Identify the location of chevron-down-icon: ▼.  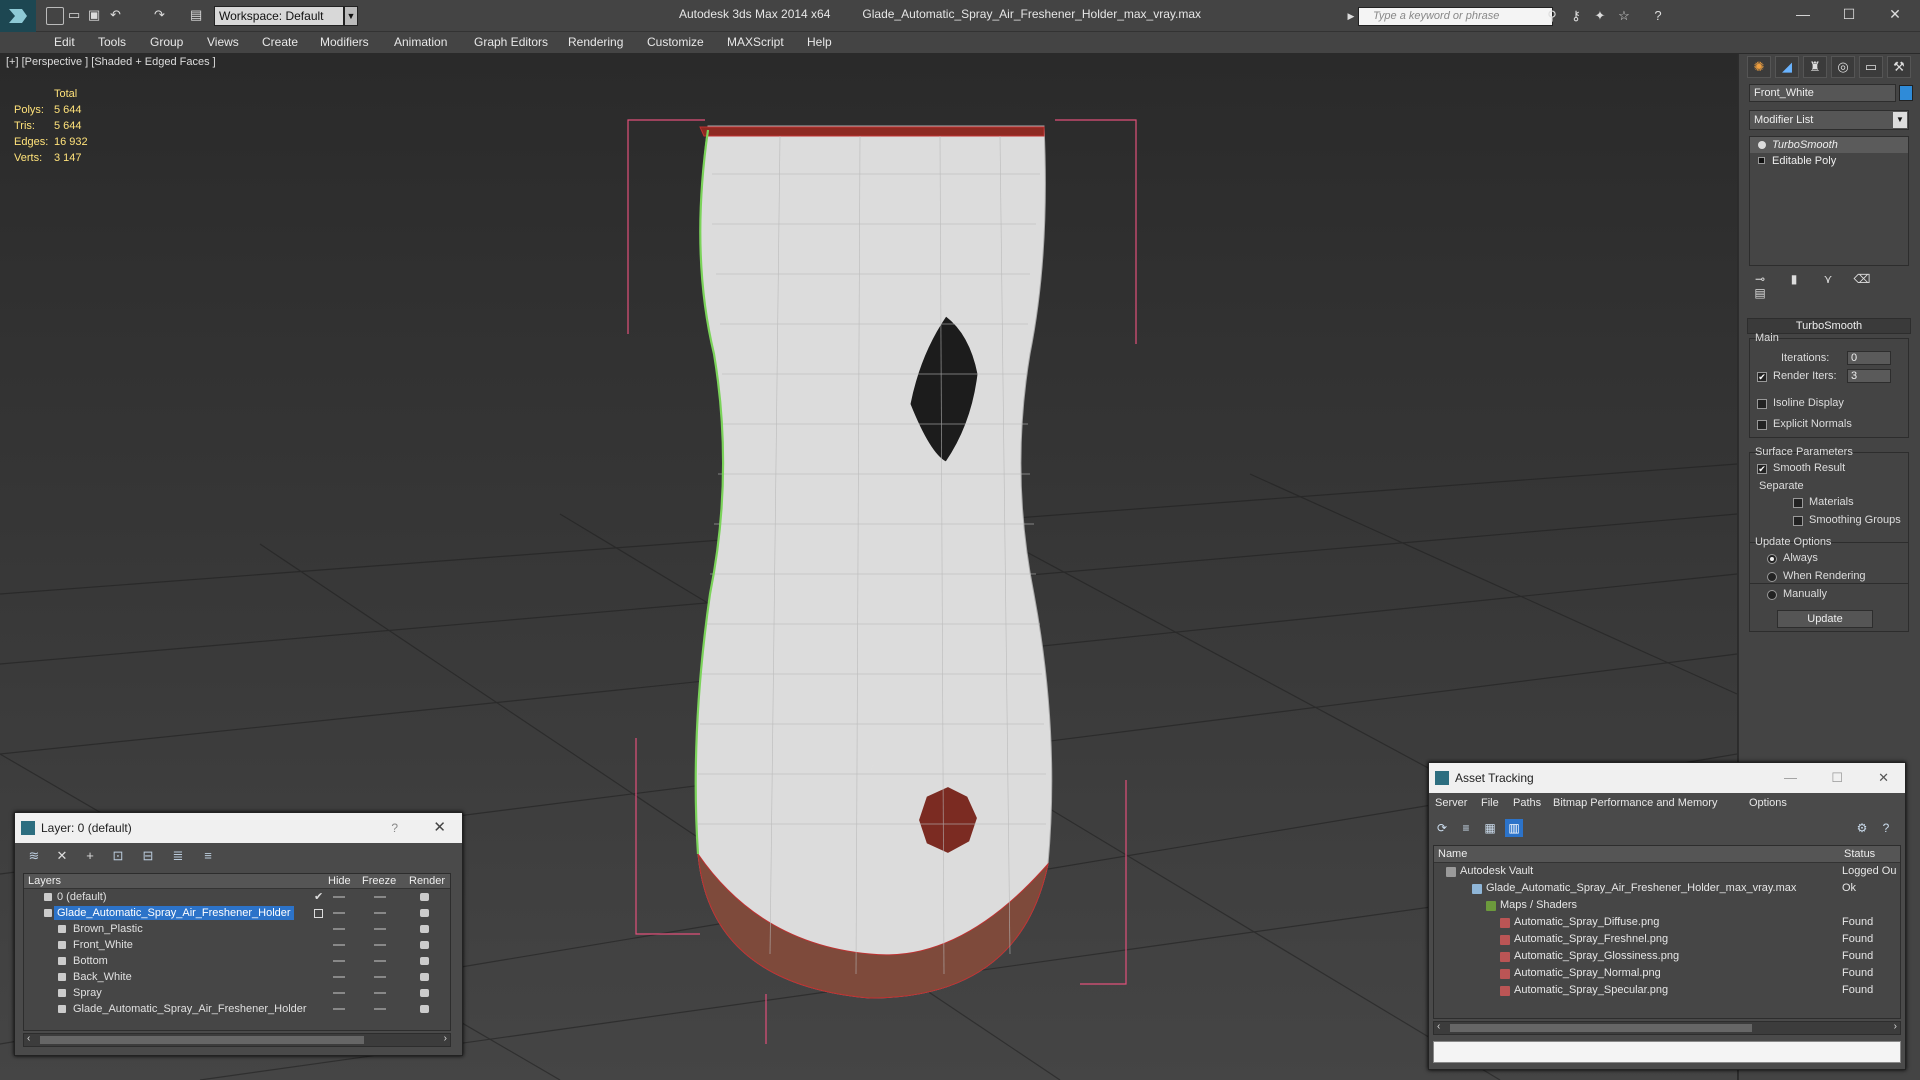
(351, 16).